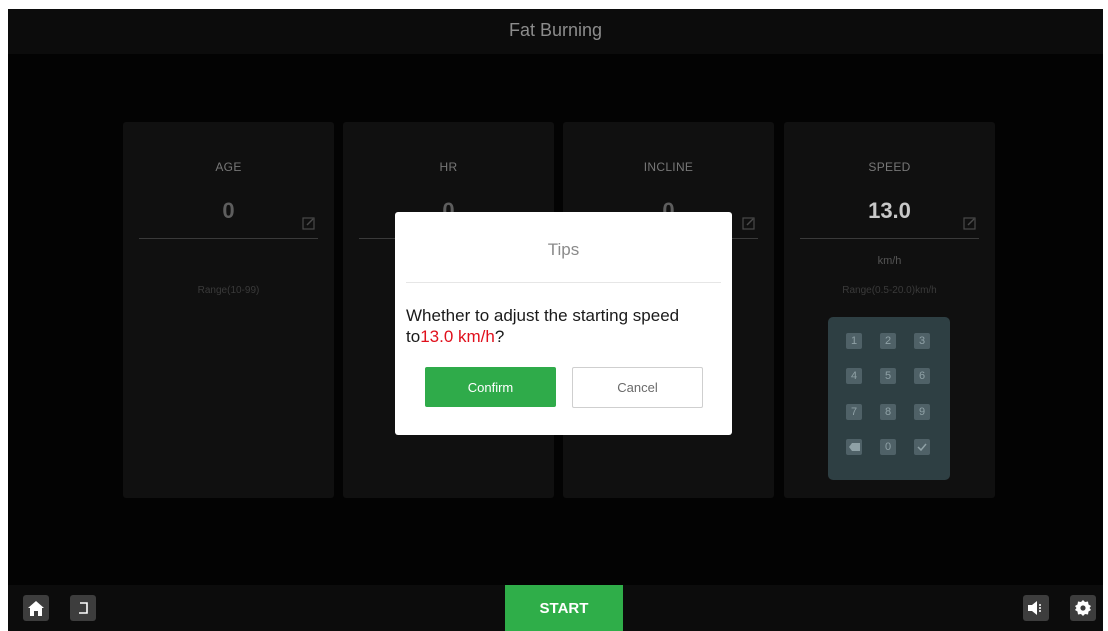  I want to click on backspace-key, so click(854, 447).